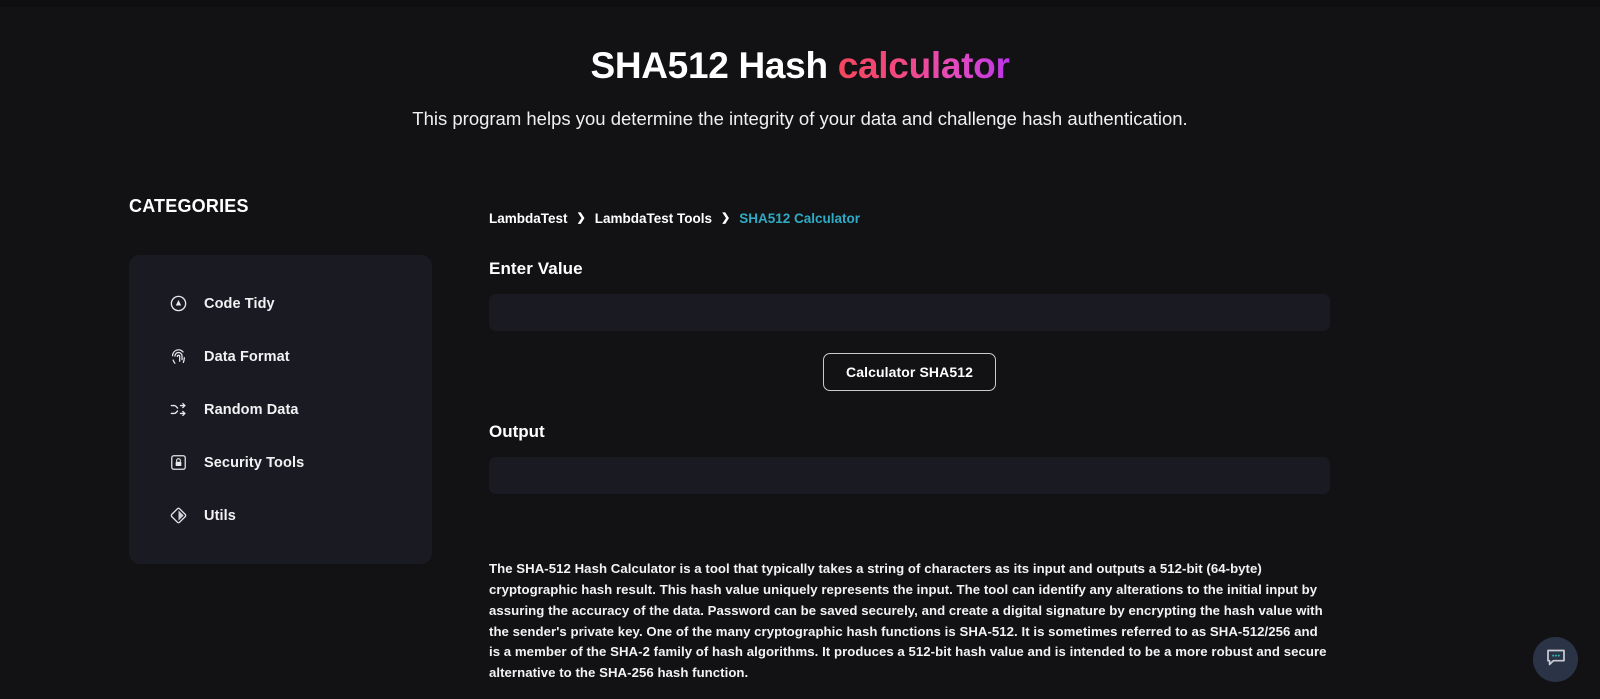  Describe the element at coordinates (528, 218) in the screenshot. I see `breadcrumb-item-lambdatest: LambdaTest` at that location.